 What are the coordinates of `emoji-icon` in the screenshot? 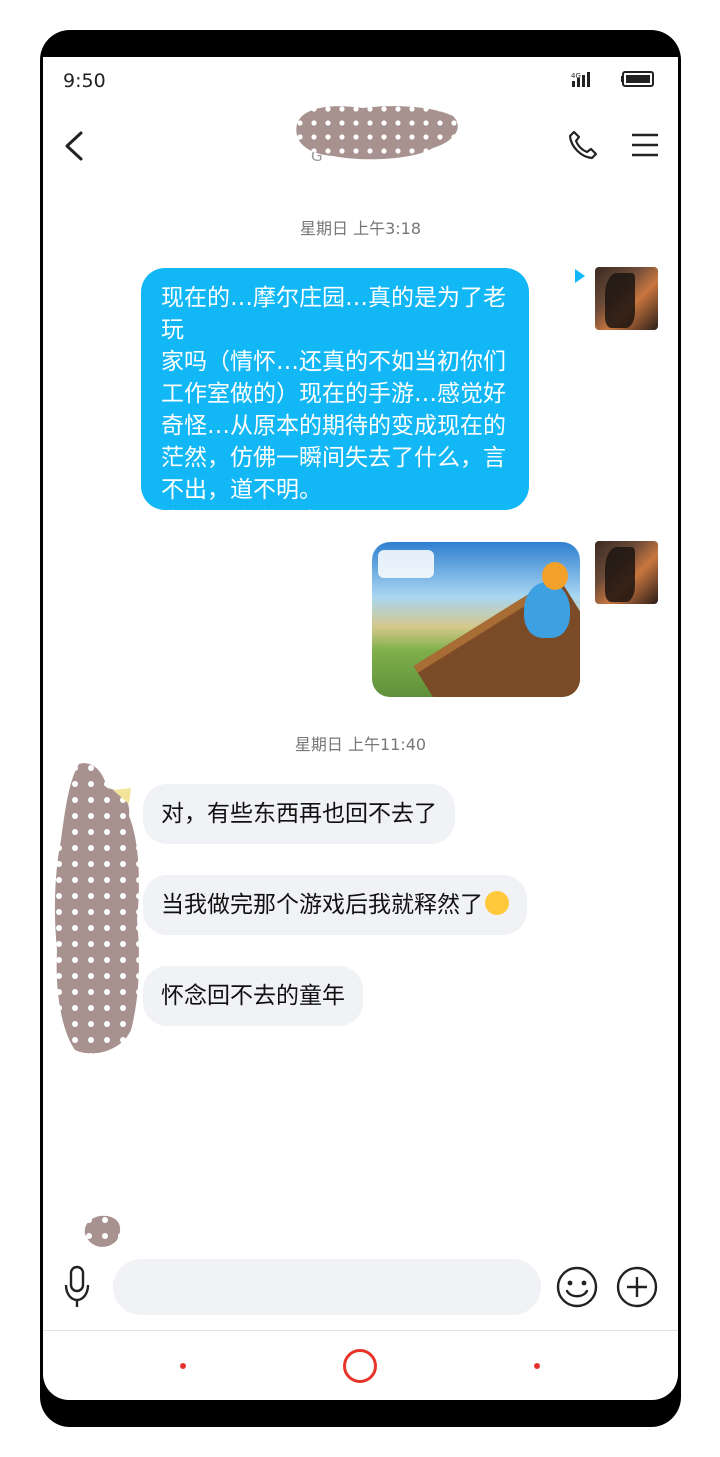 It's located at (577, 1287).